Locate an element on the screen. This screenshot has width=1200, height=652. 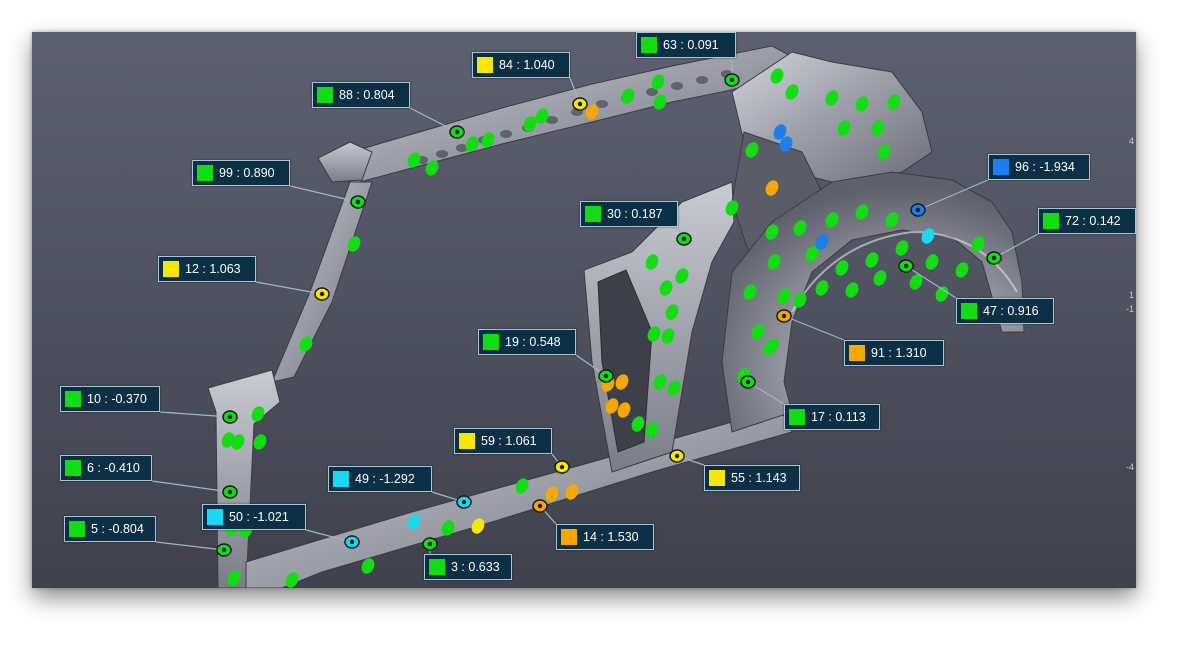
a-pillar-joint is located at coordinates (345, 162).